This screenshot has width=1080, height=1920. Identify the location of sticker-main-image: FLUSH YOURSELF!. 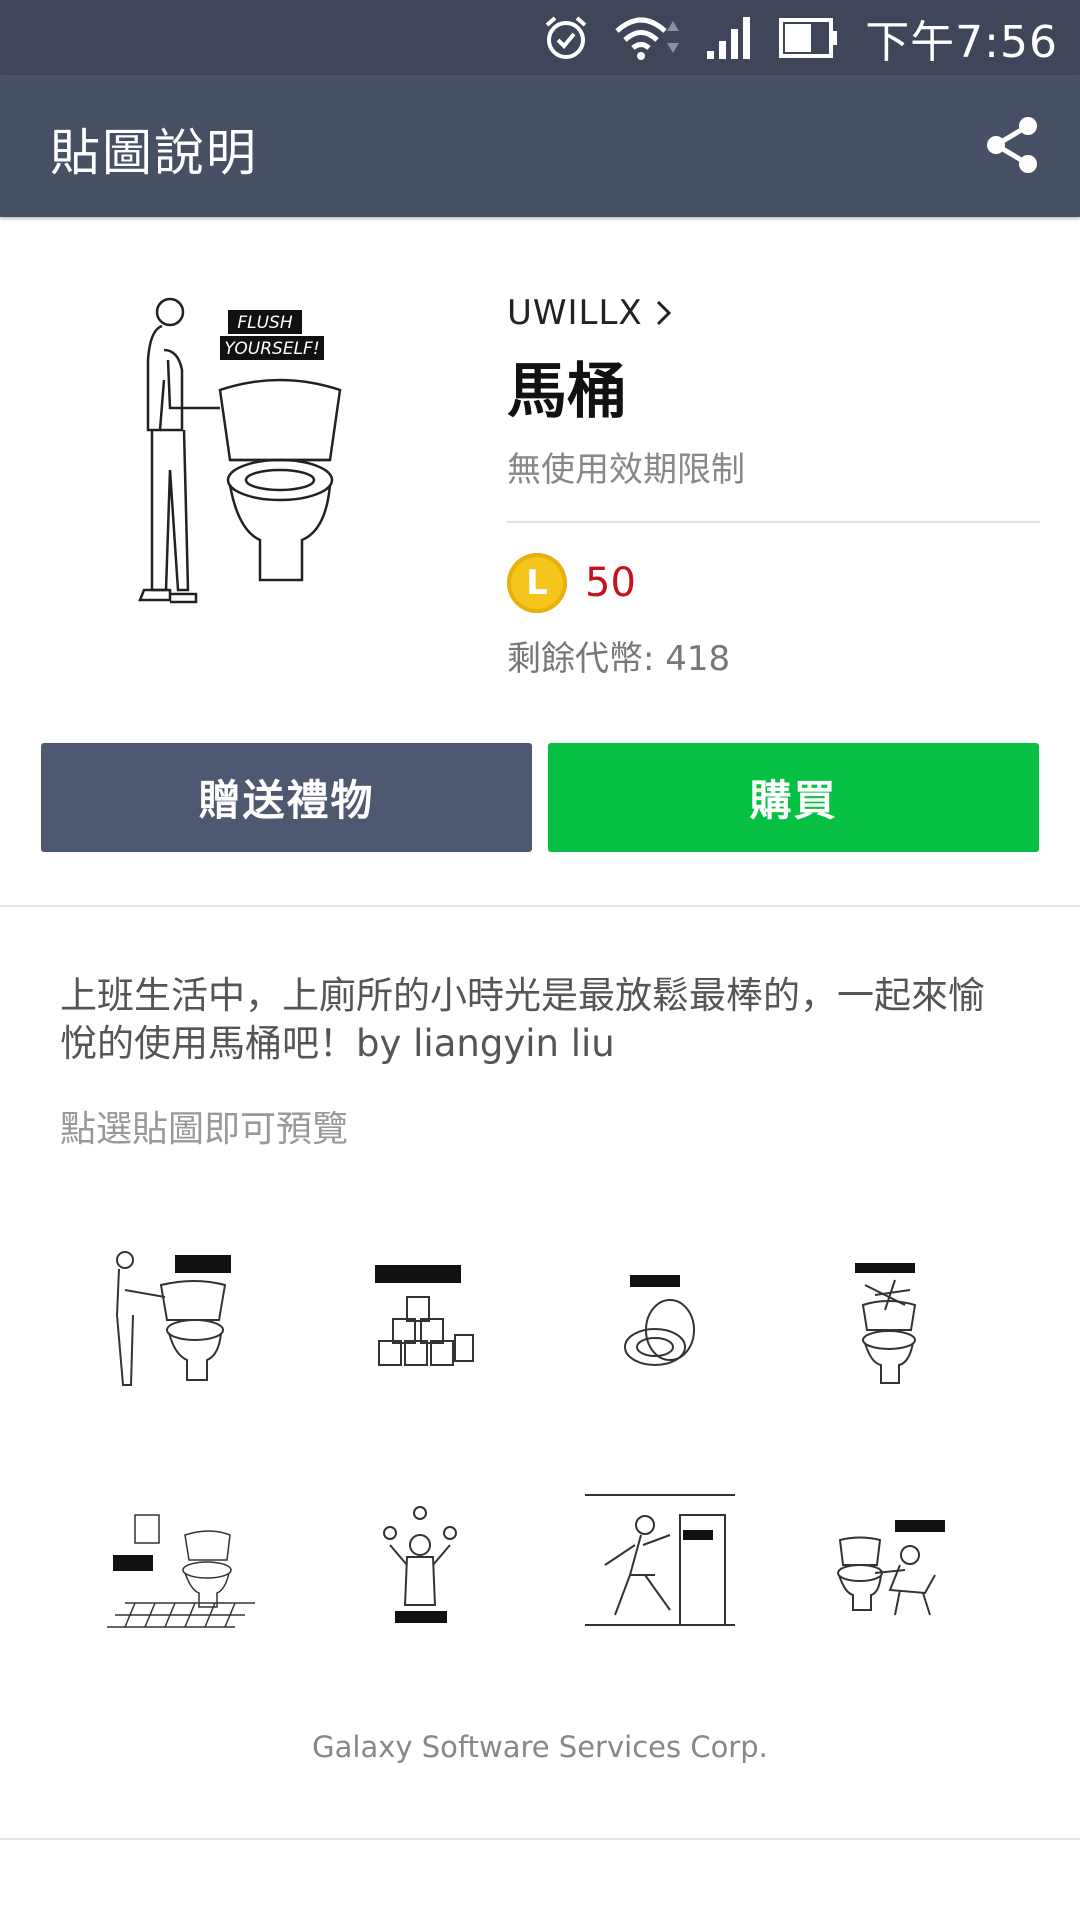
(260, 465).